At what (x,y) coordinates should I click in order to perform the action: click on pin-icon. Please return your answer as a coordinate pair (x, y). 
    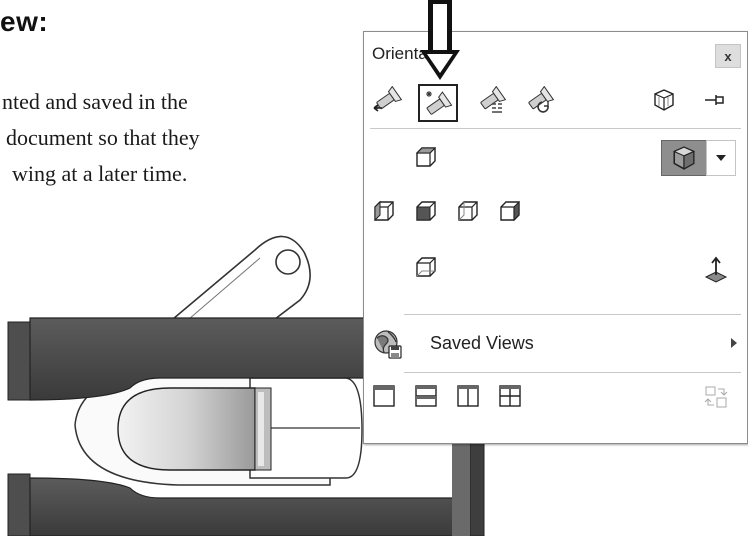
    Looking at the image, I should click on (715, 100).